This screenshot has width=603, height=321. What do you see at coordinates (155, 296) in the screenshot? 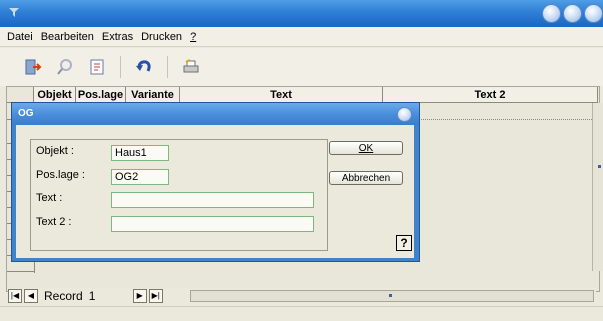
I see `last-record-button: ▶|` at bounding box center [155, 296].